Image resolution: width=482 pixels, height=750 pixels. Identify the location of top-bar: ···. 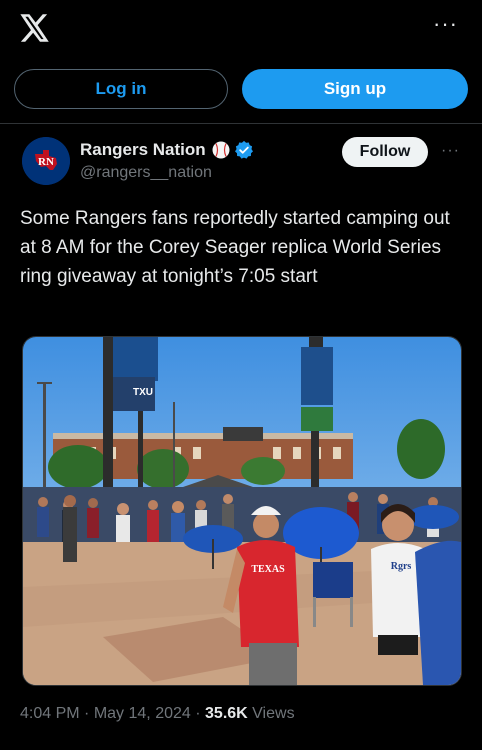
(241, 29).